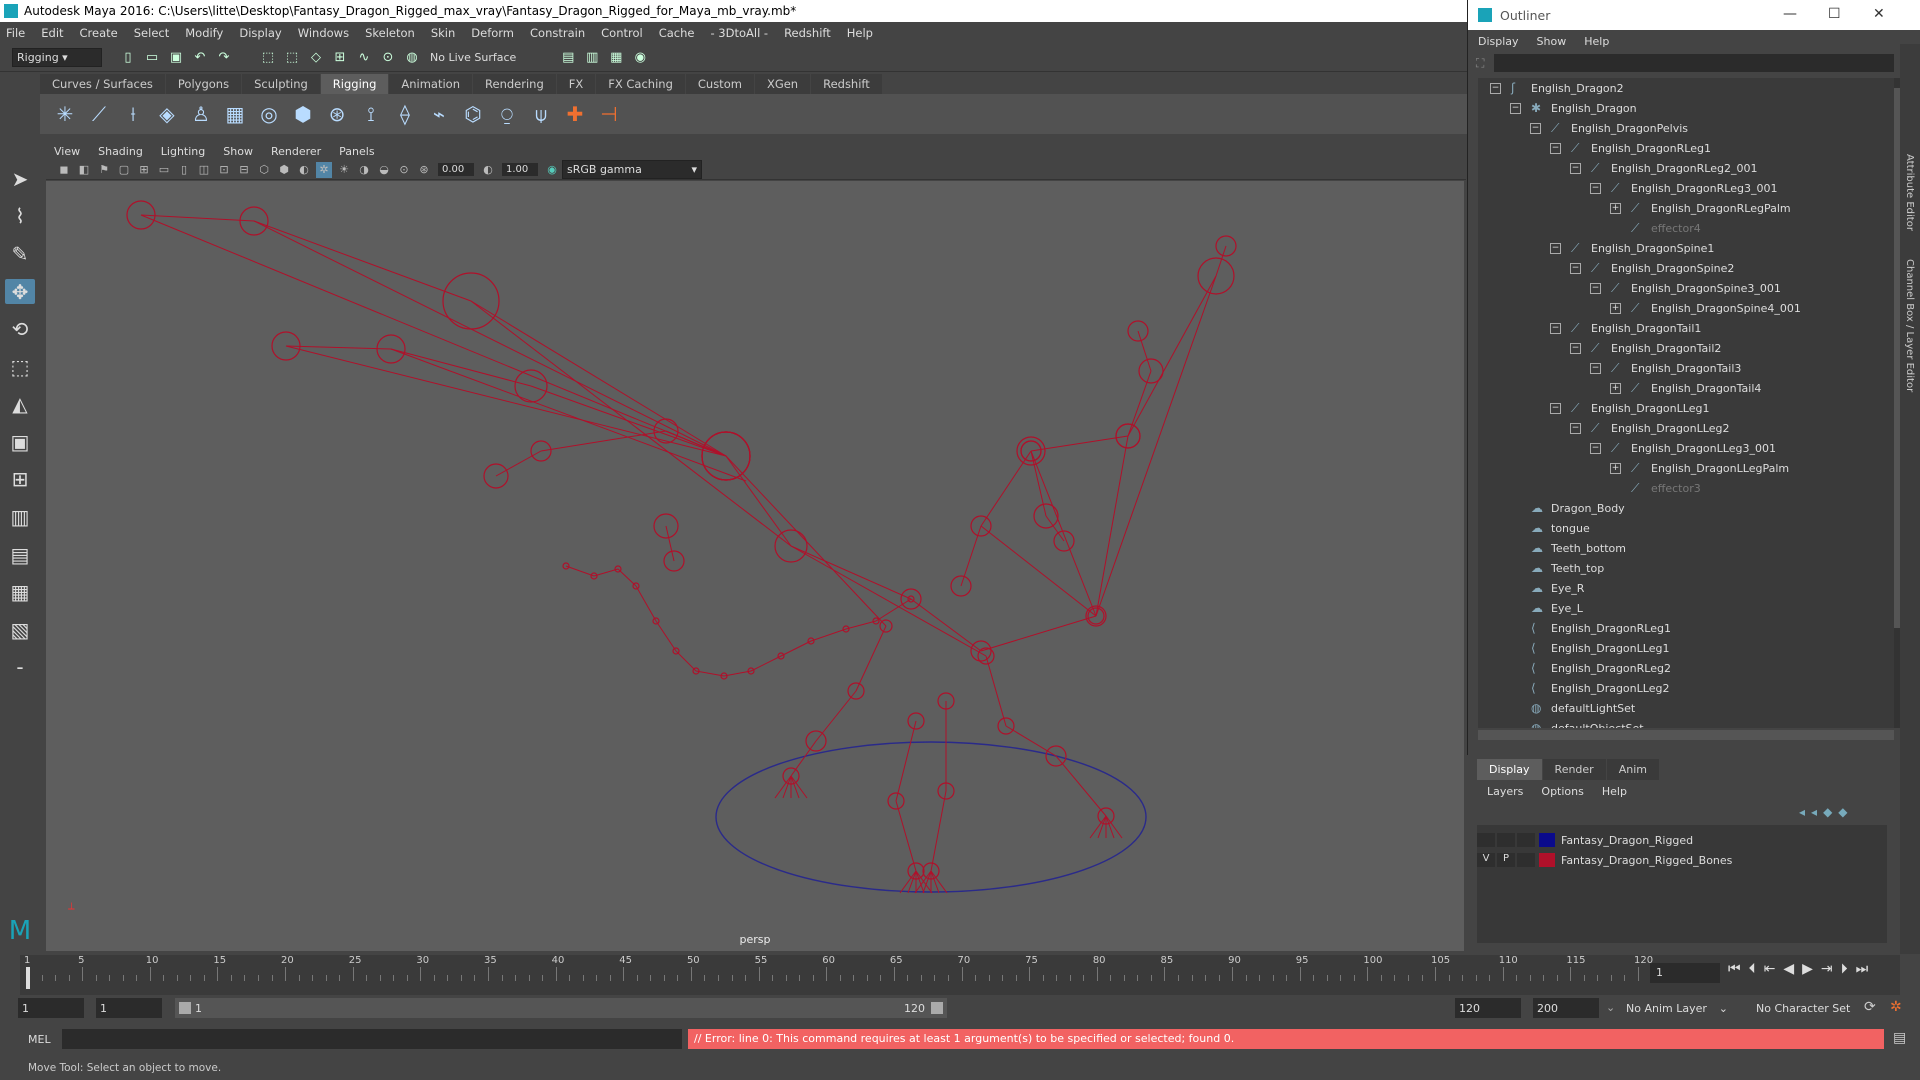 This screenshot has height=1080, width=1920. What do you see at coordinates (364, 58) in the screenshot?
I see `snap-curve-icon: ∿` at bounding box center [364, 58].